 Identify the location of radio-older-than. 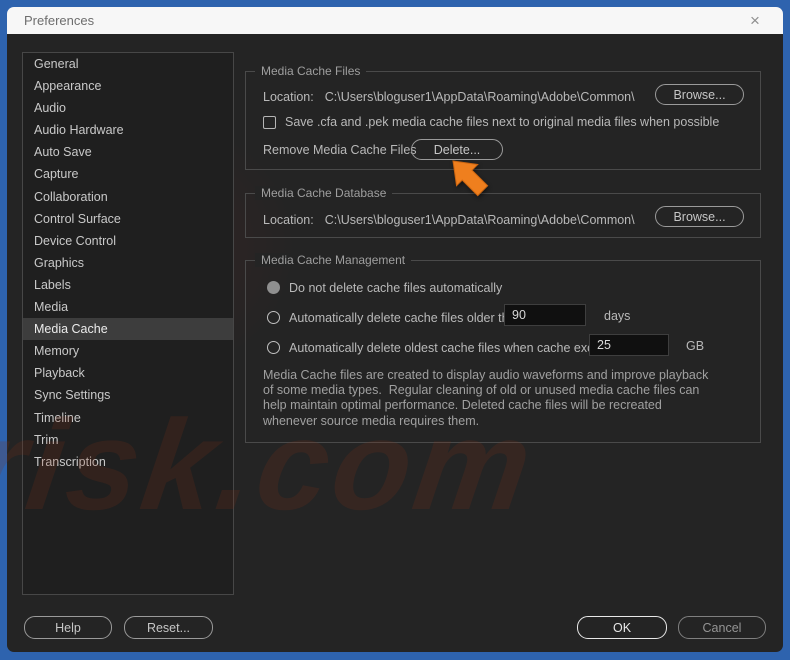
(273, 317).